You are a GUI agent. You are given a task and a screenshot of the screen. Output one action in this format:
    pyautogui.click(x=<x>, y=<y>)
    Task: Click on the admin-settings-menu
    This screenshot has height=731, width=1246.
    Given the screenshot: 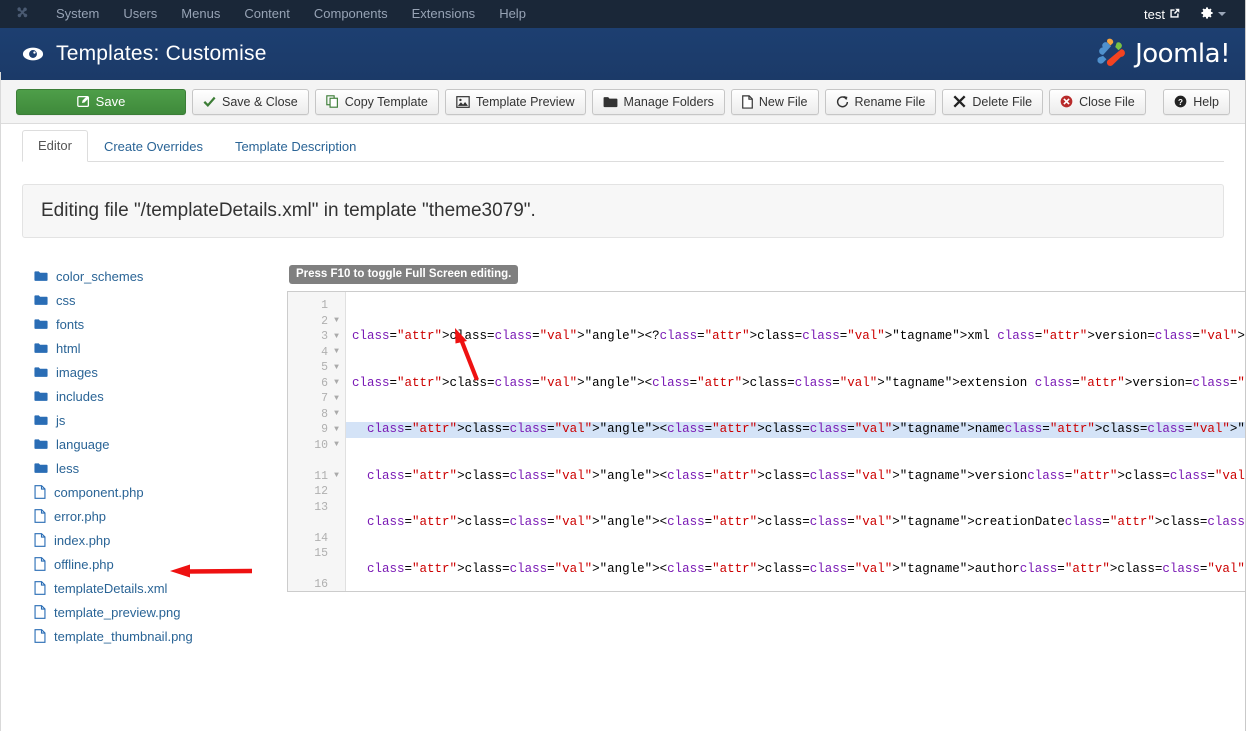 What is the action you would take?
    pyautogui.click(x=1212, y=14)
    